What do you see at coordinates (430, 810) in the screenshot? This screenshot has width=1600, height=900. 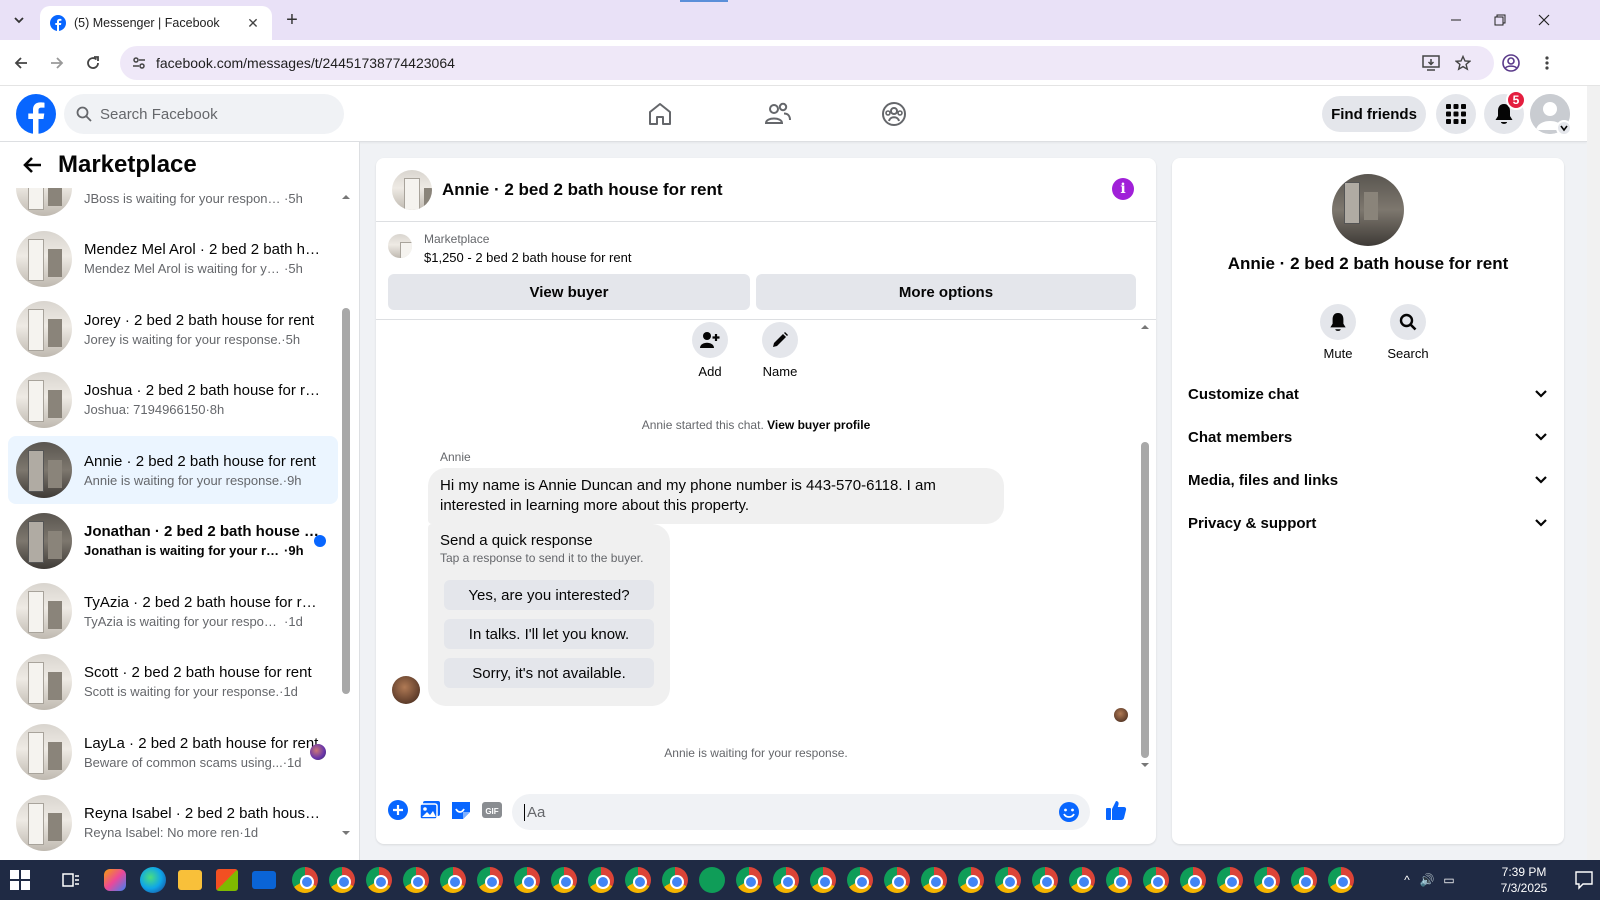 I see `attach-photo-button` at bounding box center [430, 810].